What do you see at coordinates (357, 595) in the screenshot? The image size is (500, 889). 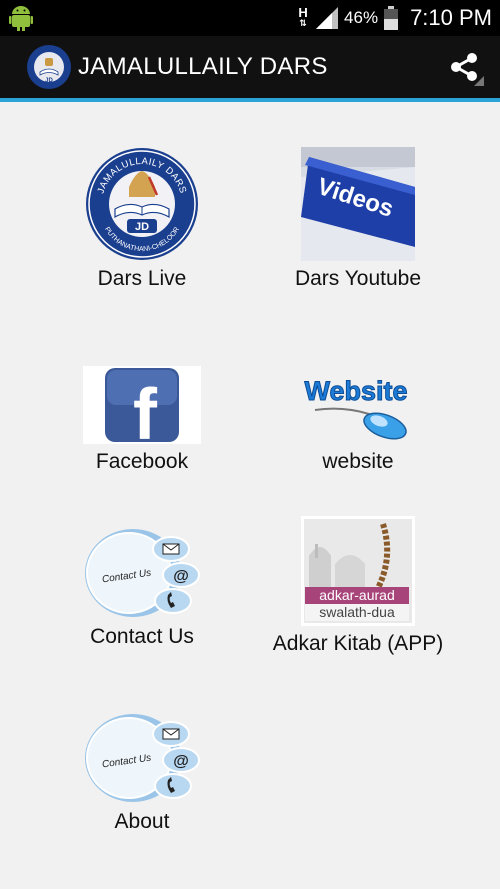 I see `adkar-image-text-1: adkar-aurad` at bounding box center [357, 595].